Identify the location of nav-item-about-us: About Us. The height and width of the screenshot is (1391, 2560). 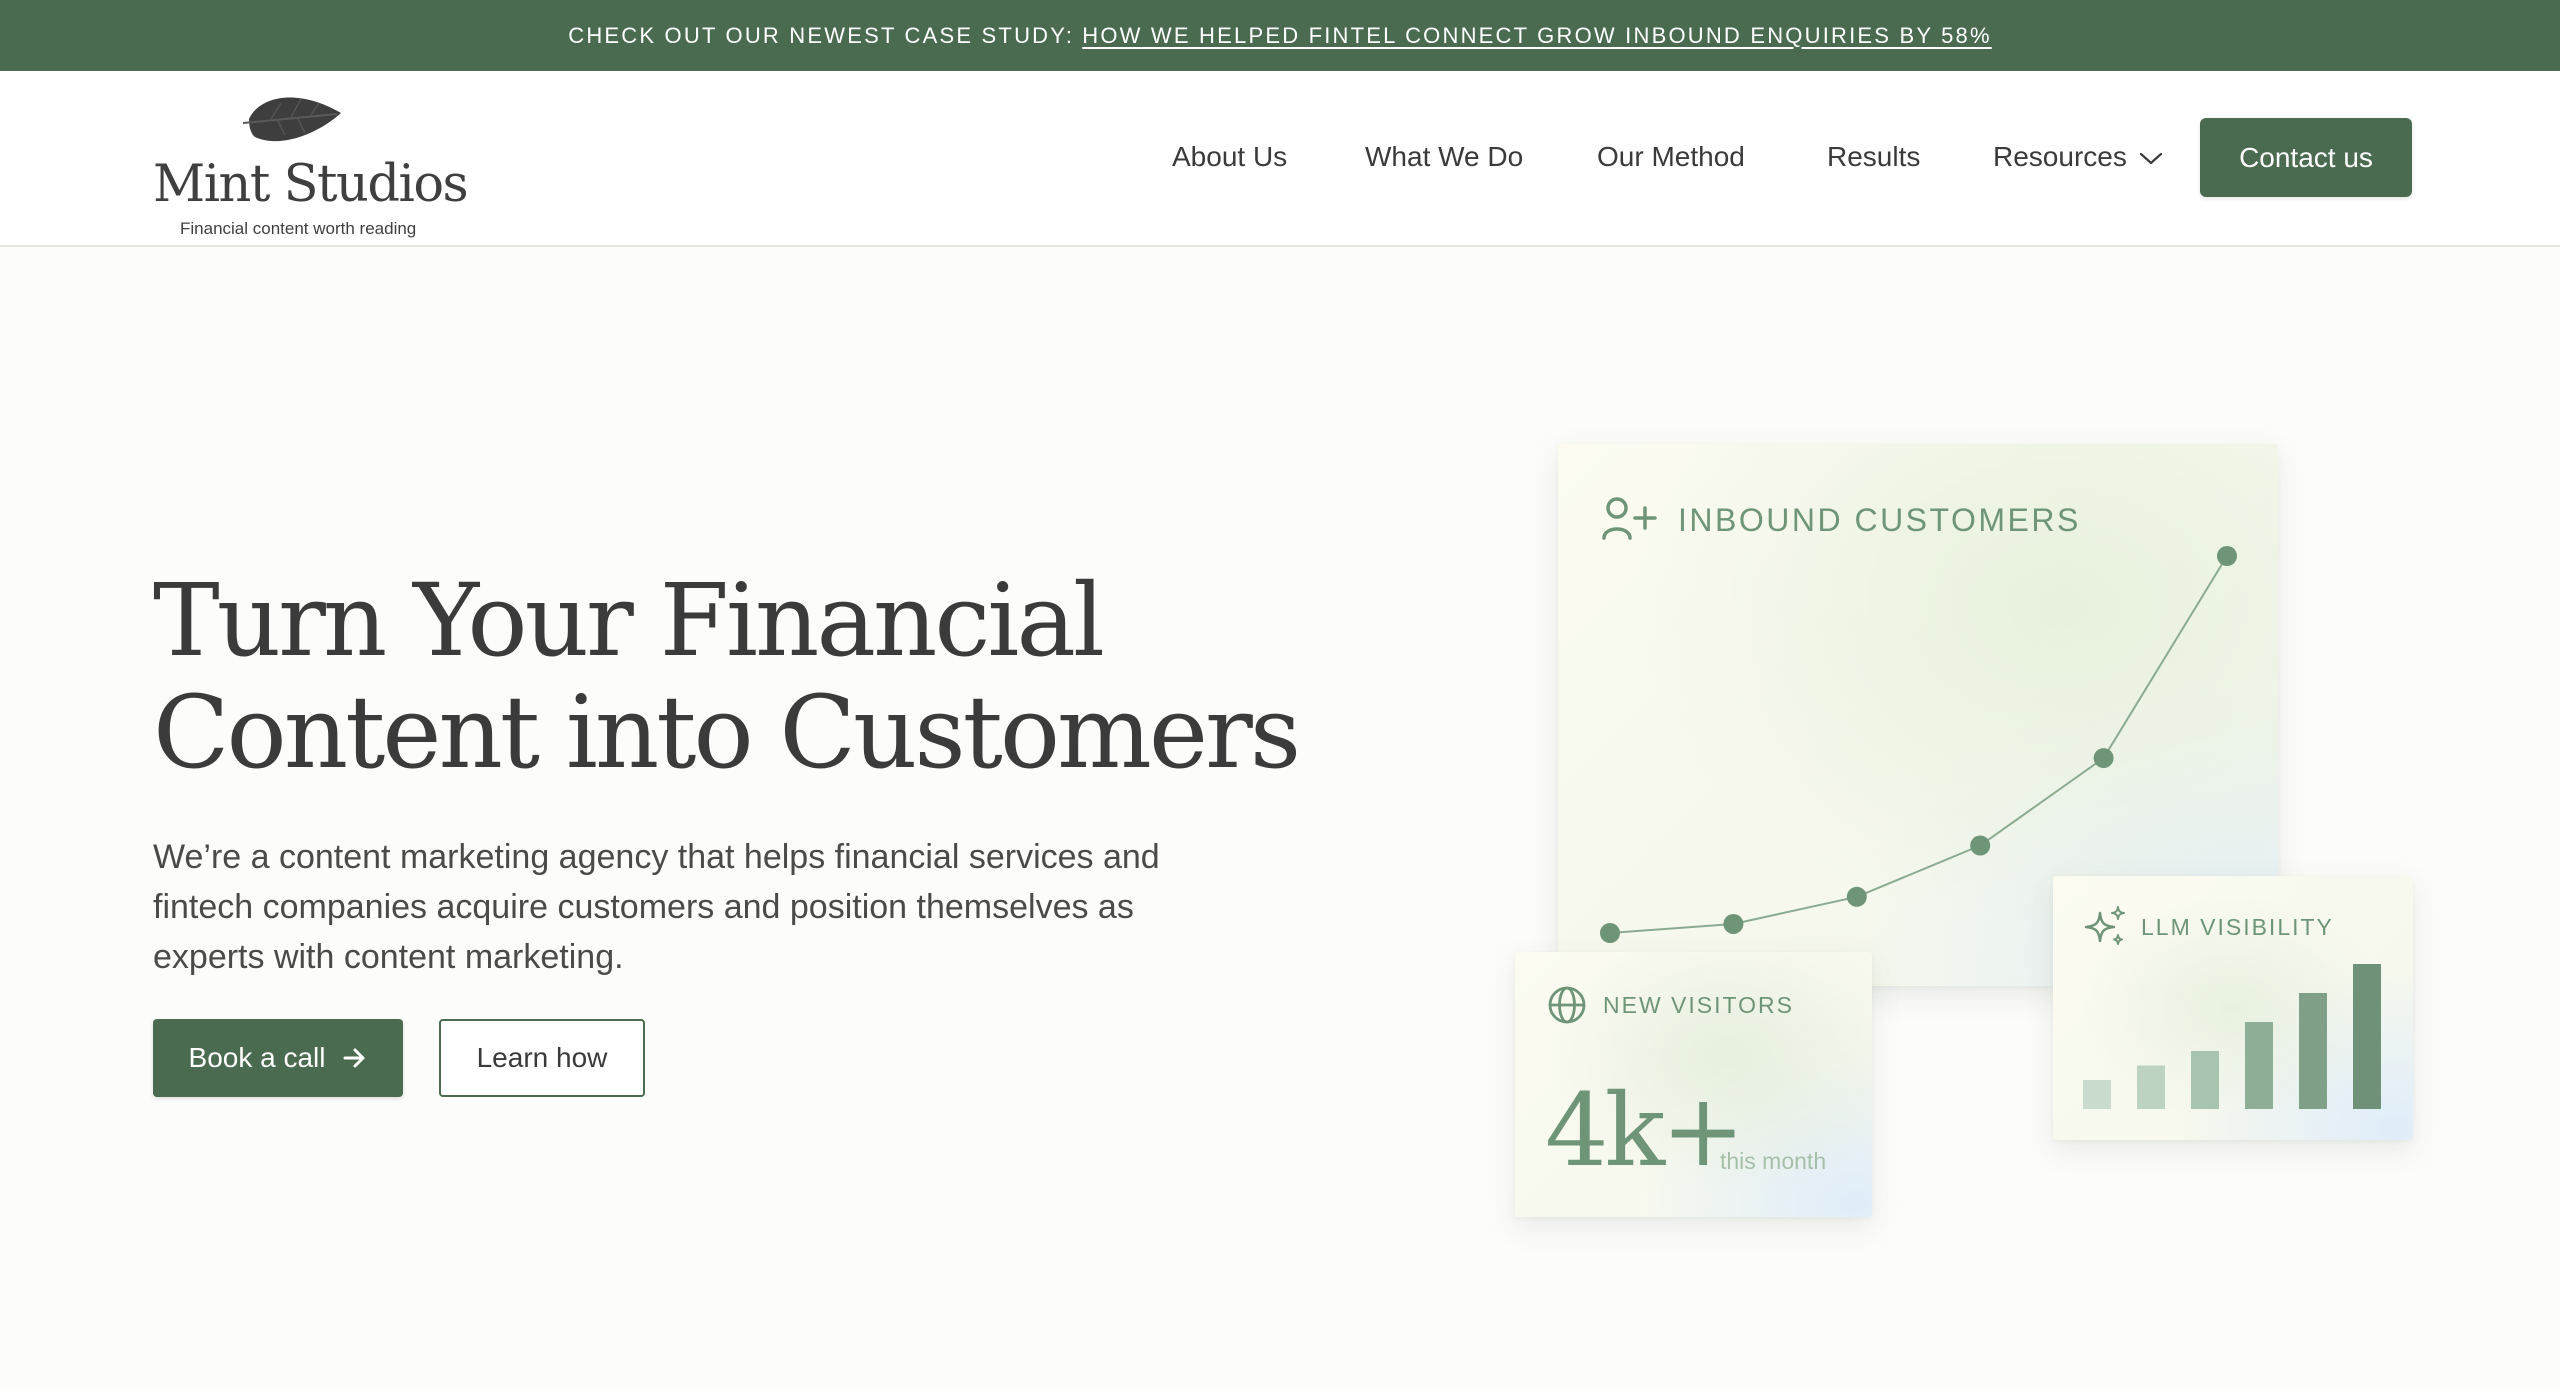
(1229, 157).